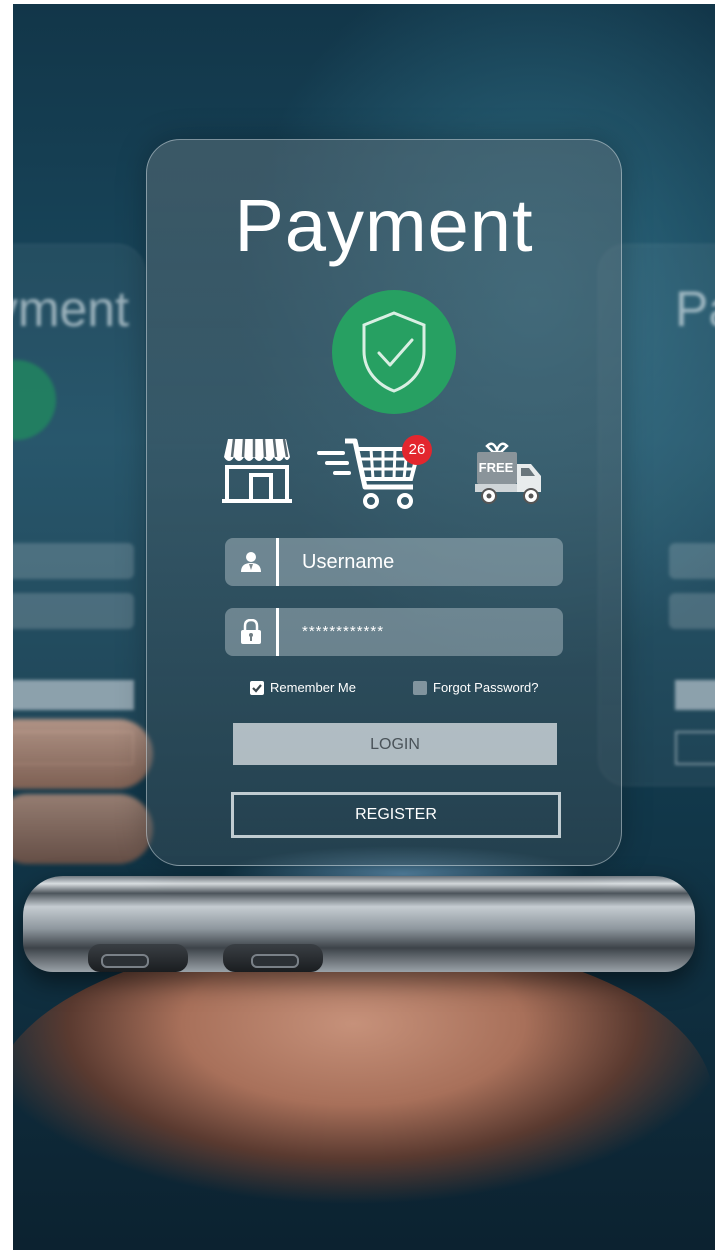  Describe the element at coordinates (257, 470) in the screenshot. I see `store-icon` at that location.